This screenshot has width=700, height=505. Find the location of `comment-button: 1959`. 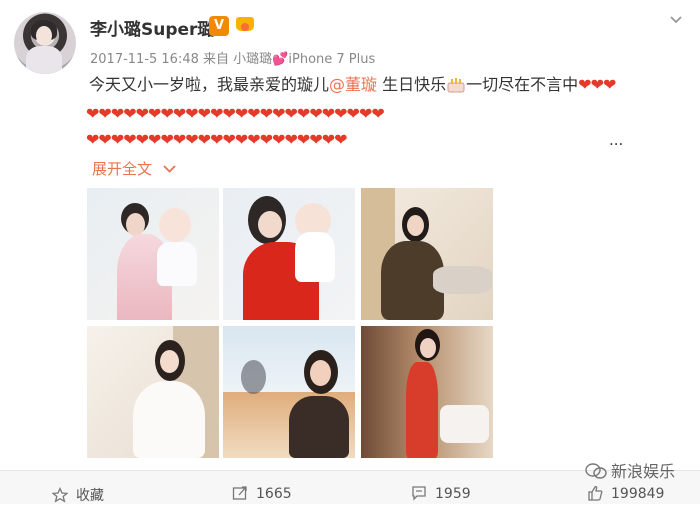

comment-button: 1959 is located at coordinates (441, 493).